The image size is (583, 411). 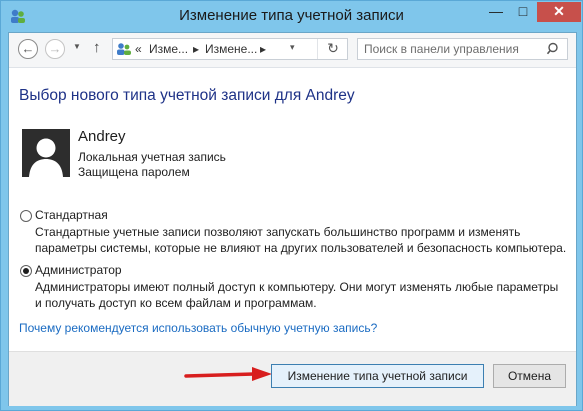 What do you see at coordinates (78, 270) in the screenshot?
I see `option-administrator-label: Администратор` at bounding box center [78, 270].